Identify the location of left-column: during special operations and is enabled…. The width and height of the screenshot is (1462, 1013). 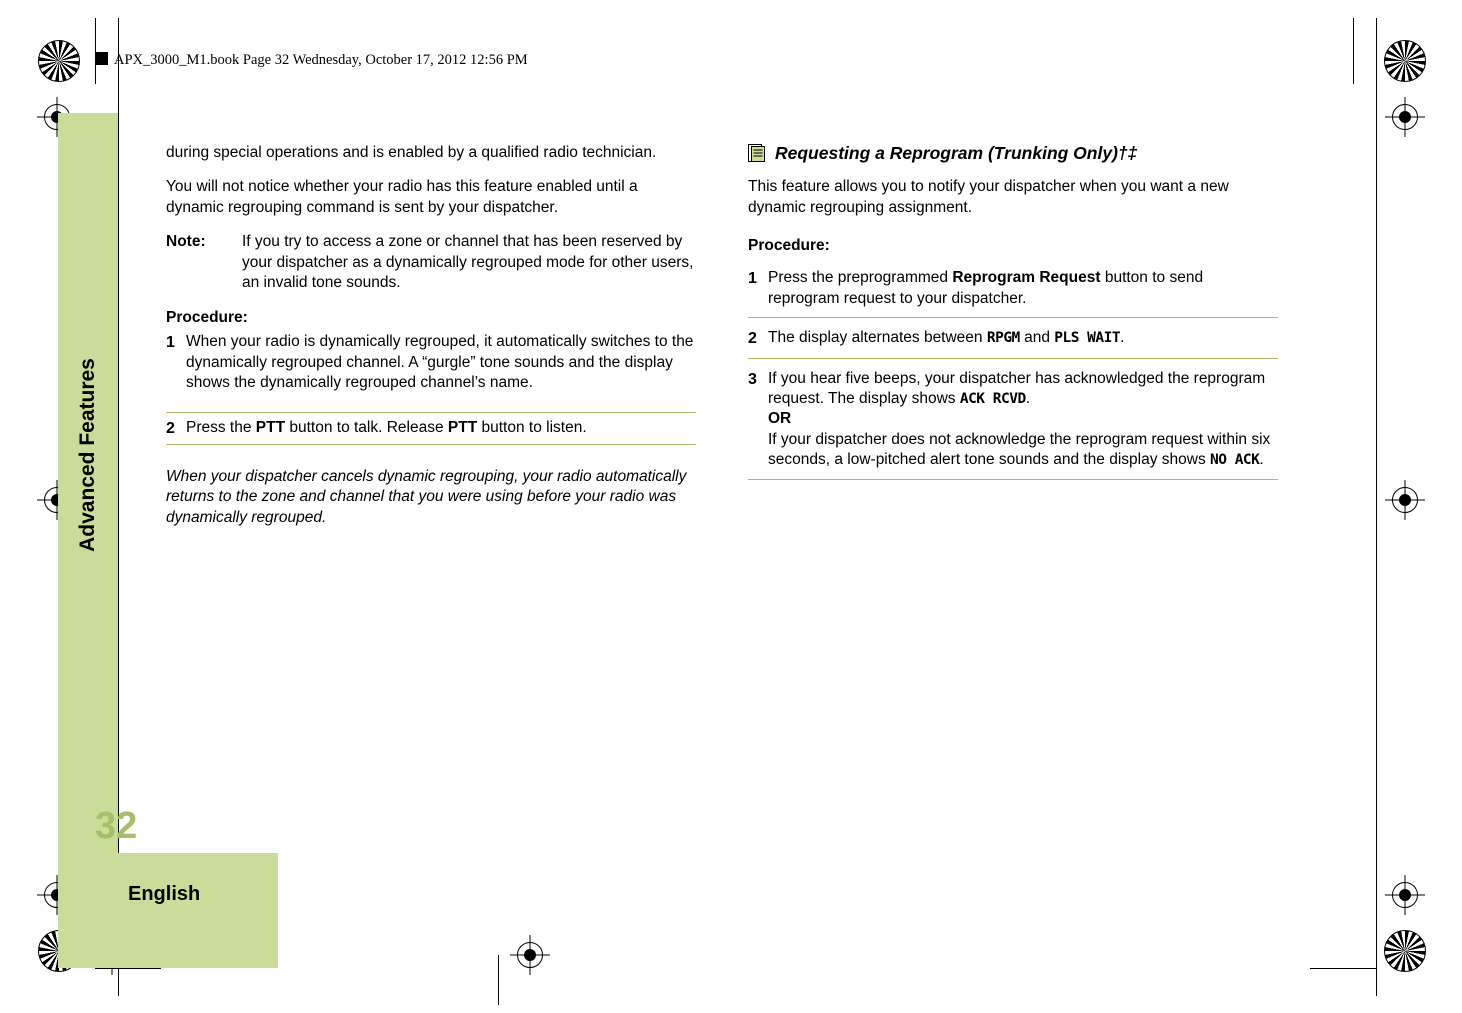
(431, 343).